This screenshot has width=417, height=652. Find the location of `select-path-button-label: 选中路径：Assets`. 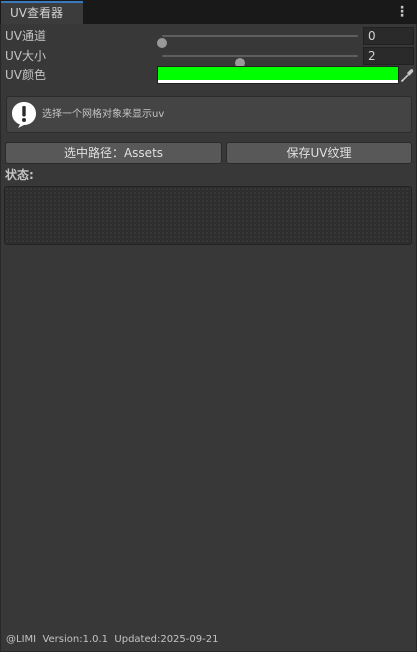

select-path-button-label: 选中路径：Assets is located at coordinates (113, 153).